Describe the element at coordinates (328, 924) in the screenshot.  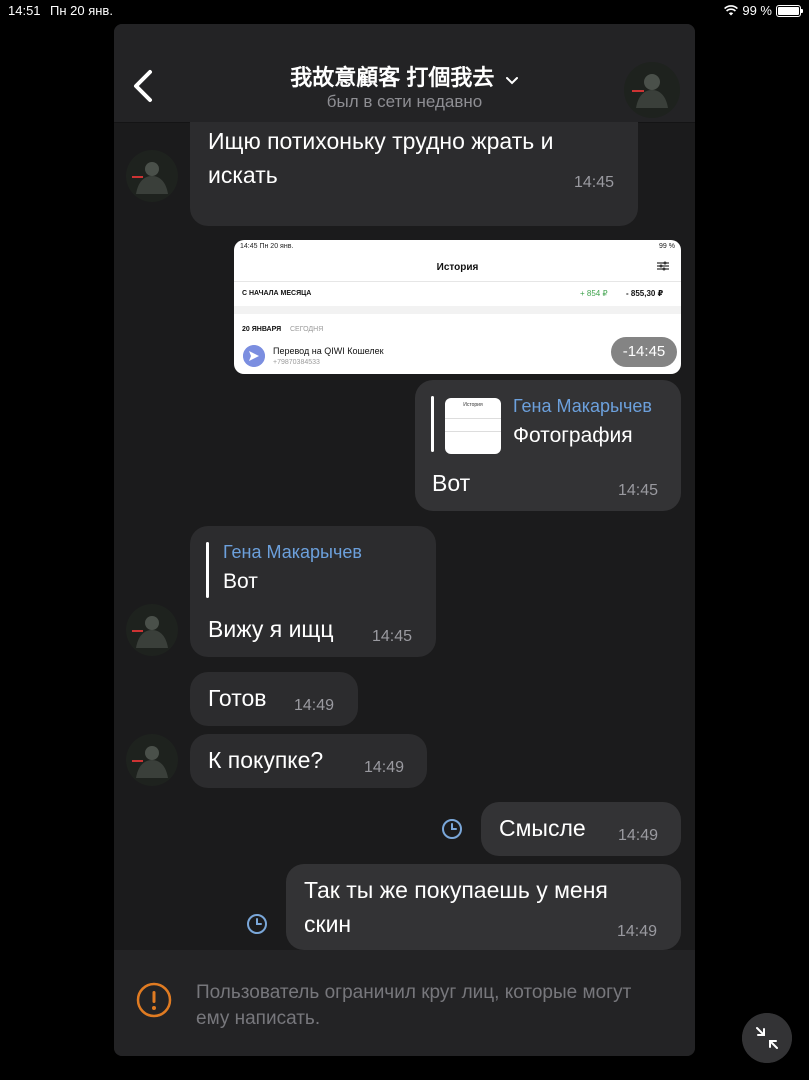
I see `message-text: скин` at that location.